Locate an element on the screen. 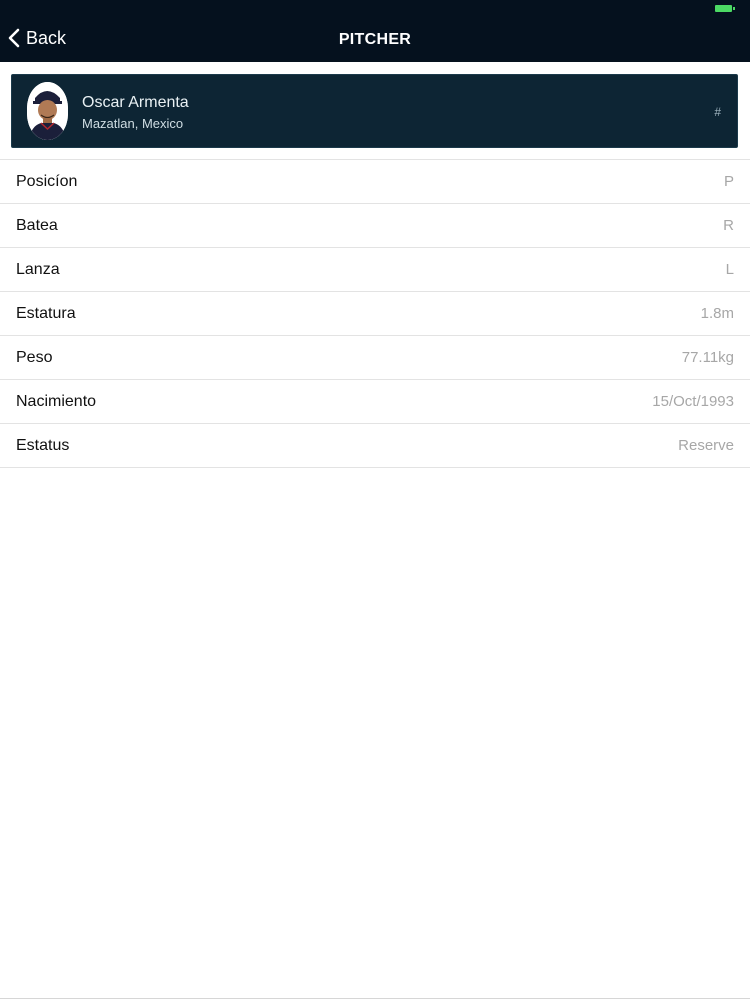  battery-icon is located at coordinates (725, 8).